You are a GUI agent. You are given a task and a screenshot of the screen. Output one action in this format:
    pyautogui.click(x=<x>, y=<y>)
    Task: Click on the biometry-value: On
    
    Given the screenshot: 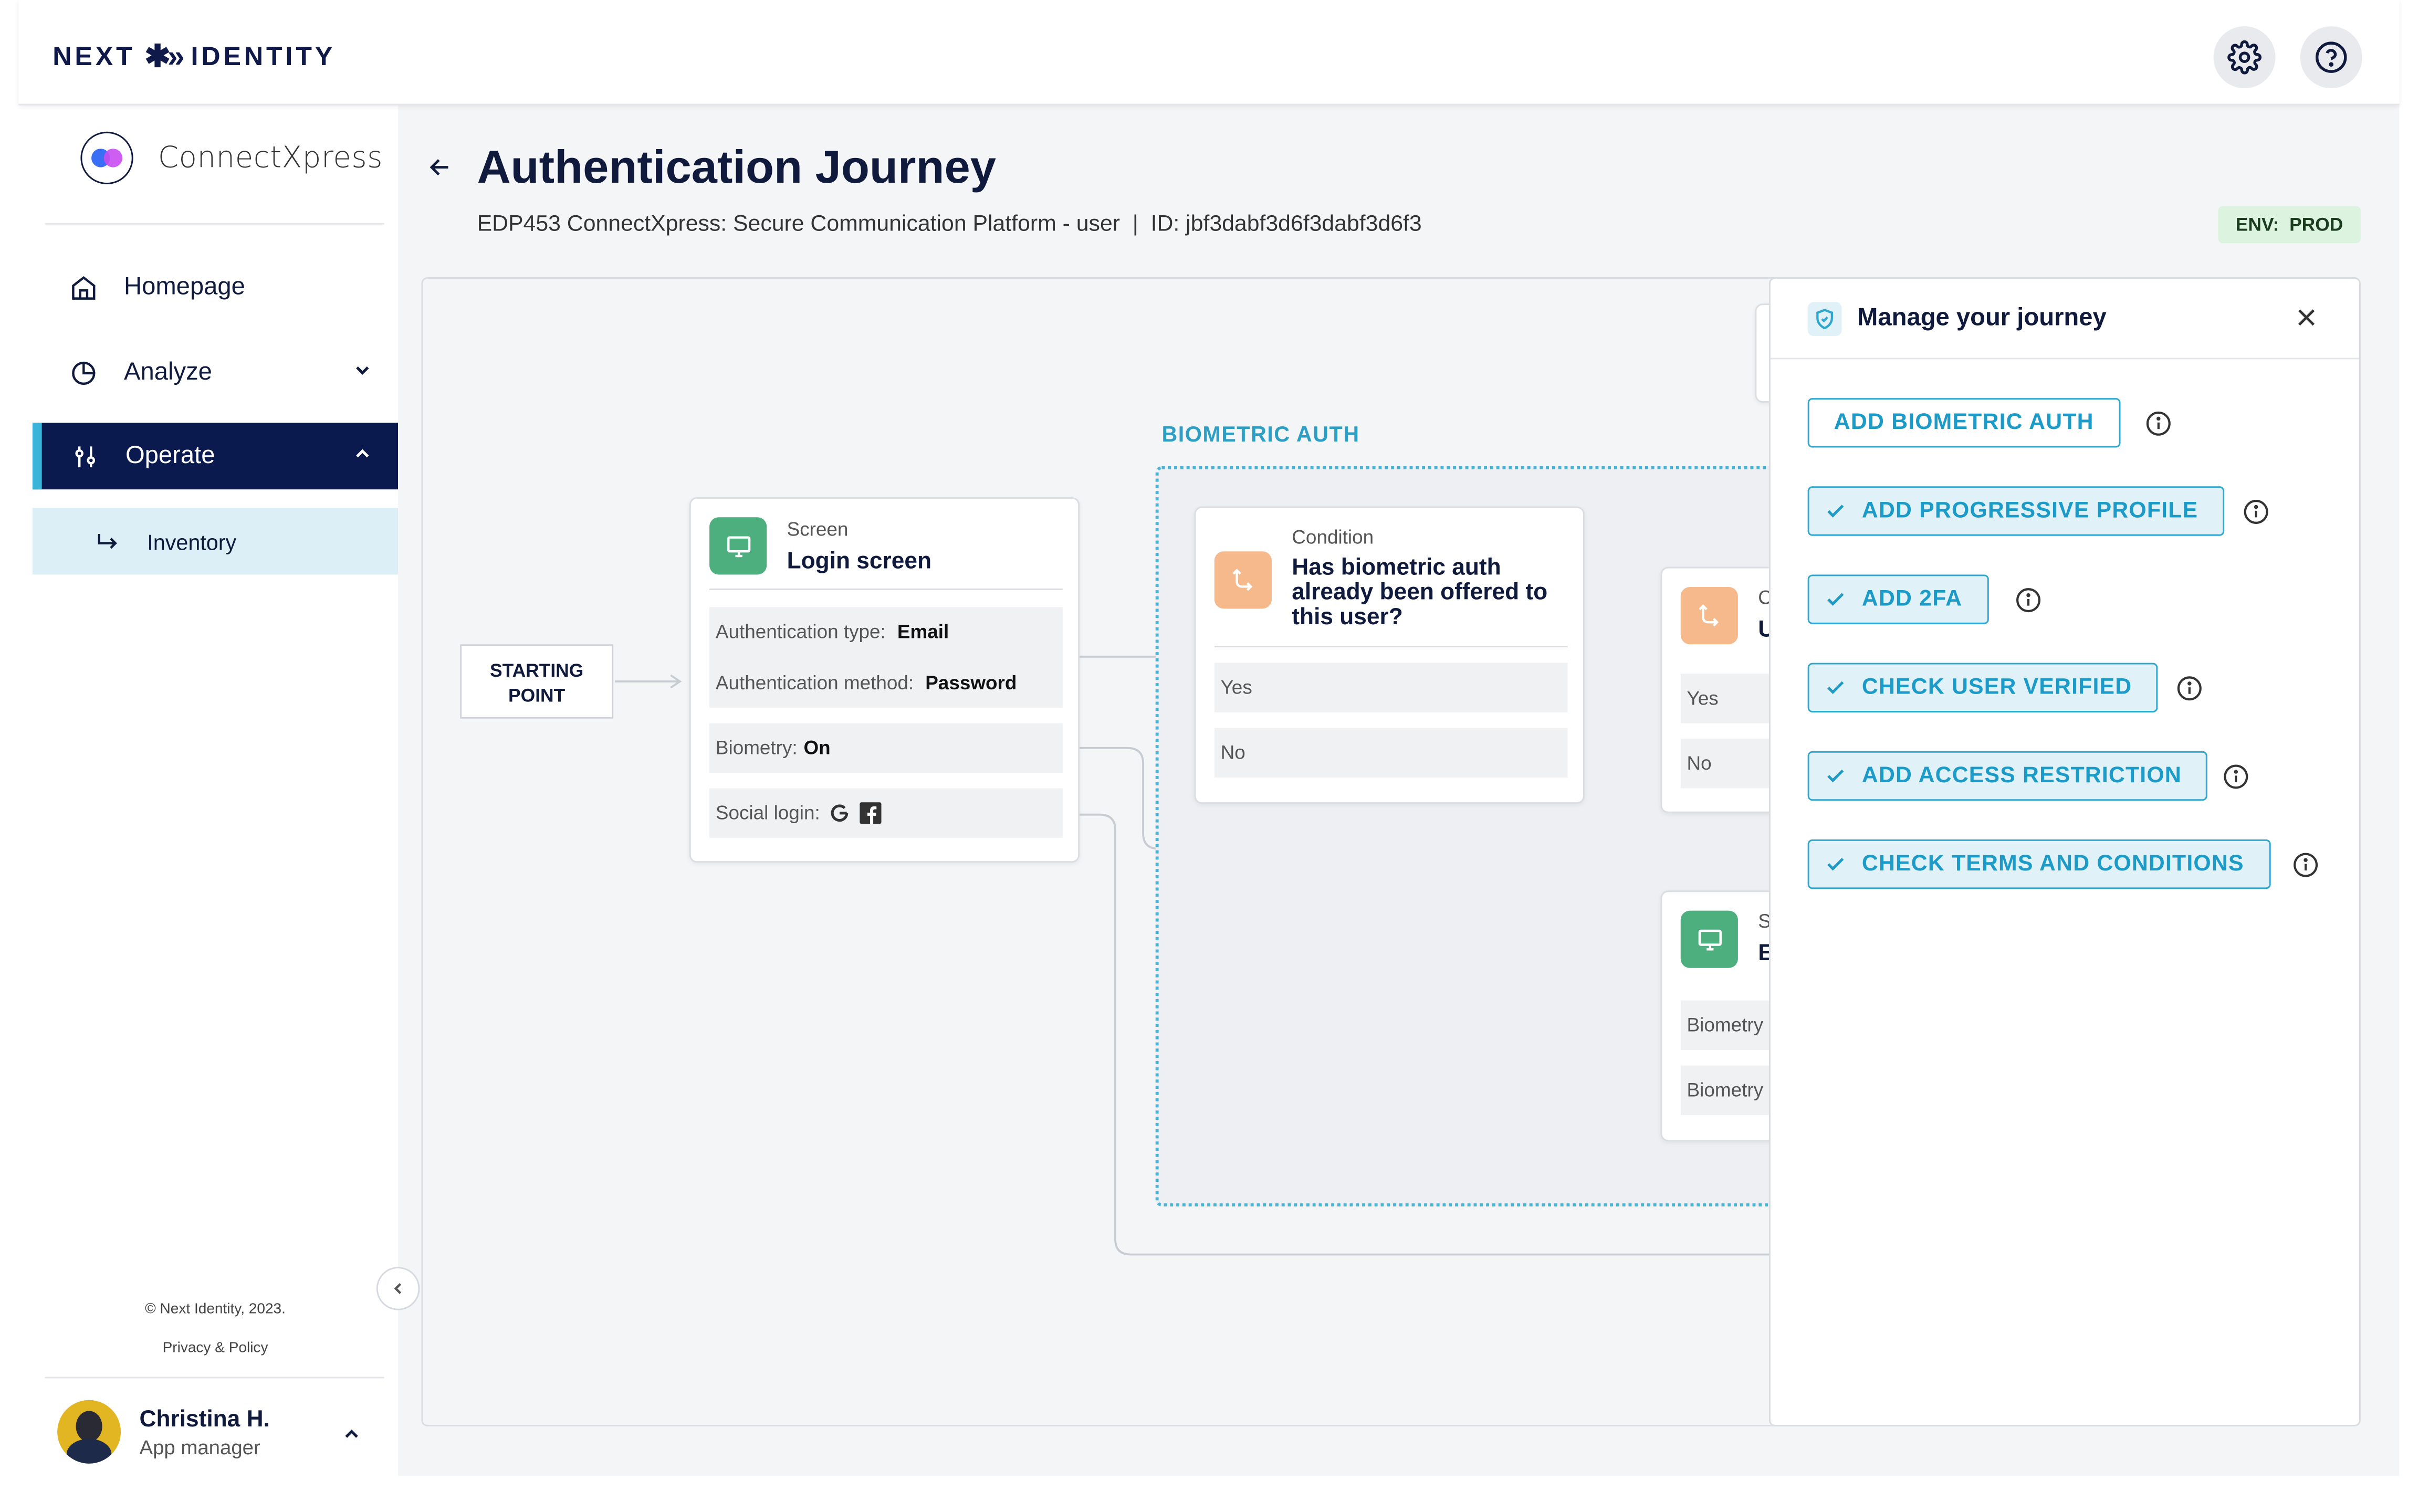 What is the action you would take?
    pyautogui.click(x=817, y=748)
    